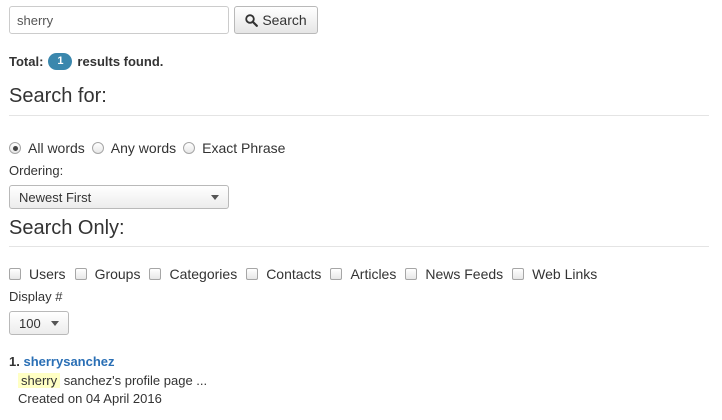 The image size is (722, 420). I want to click on display-count-select: 100, so click(39, 323).